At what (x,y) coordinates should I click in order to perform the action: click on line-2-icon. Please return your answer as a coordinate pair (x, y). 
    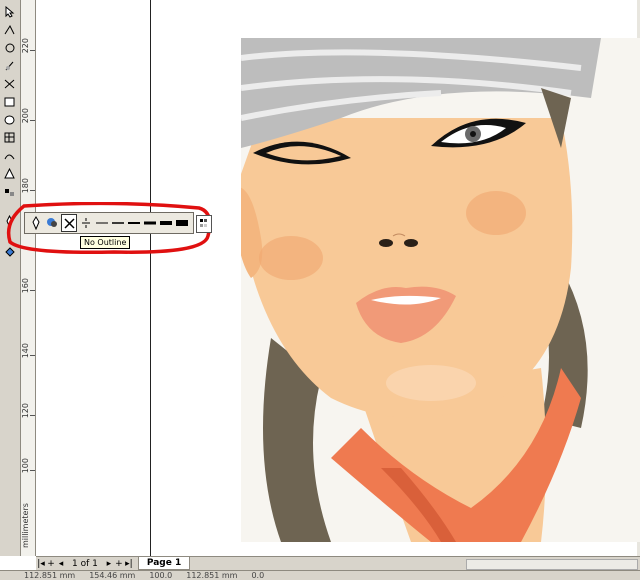
    Looking at the image, I should click on (118, 223).